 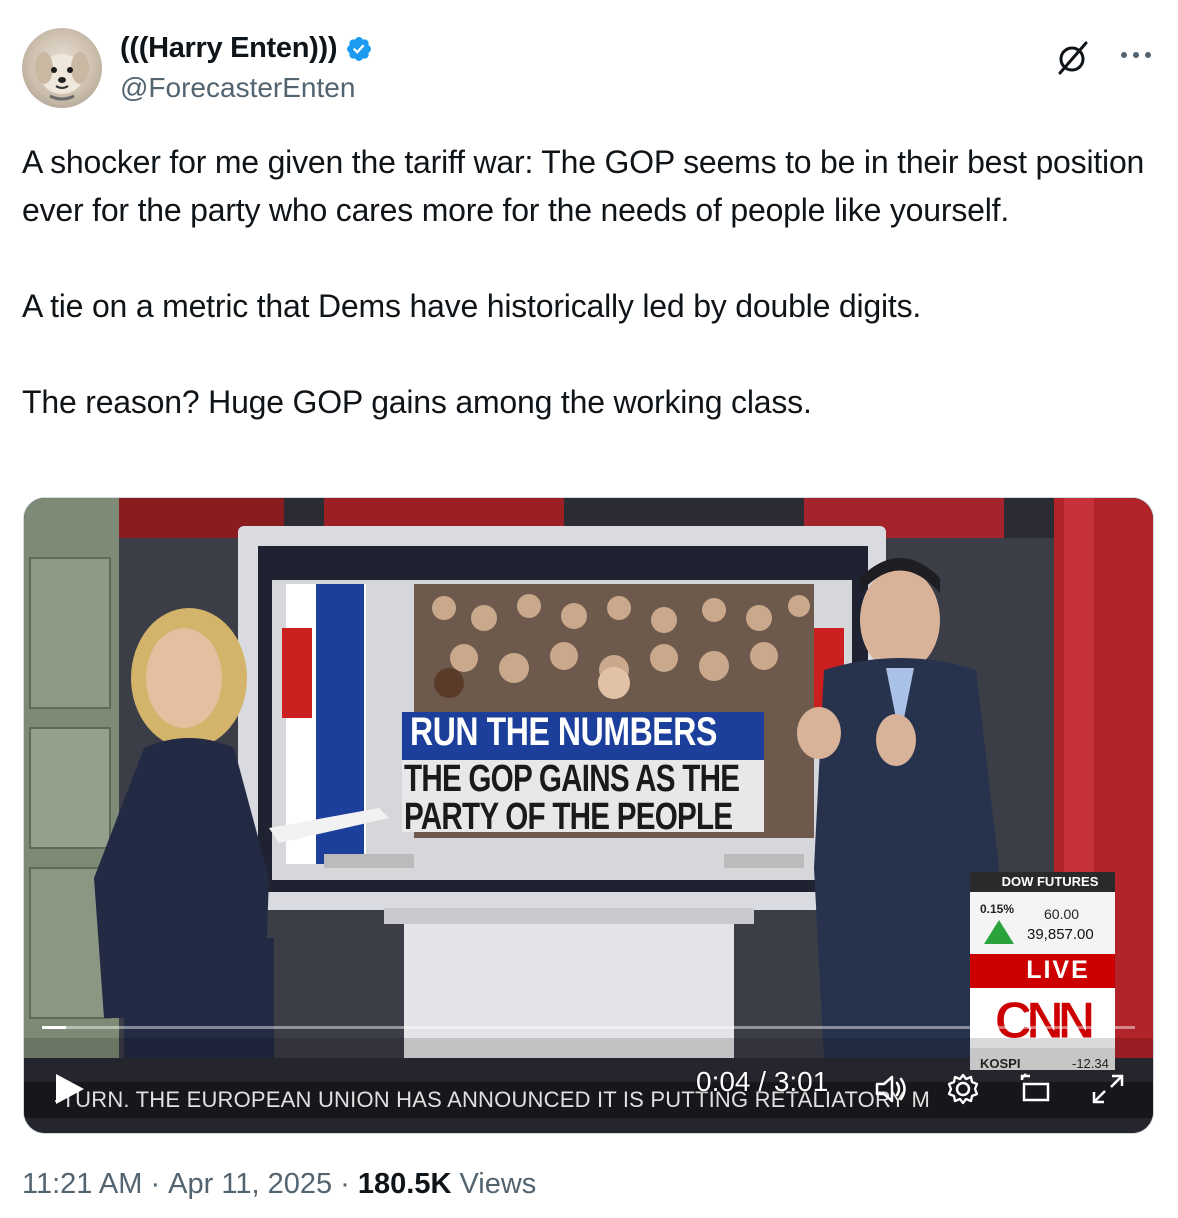 I want to click on dog-avatar-icon, so click(x=62, y=76).